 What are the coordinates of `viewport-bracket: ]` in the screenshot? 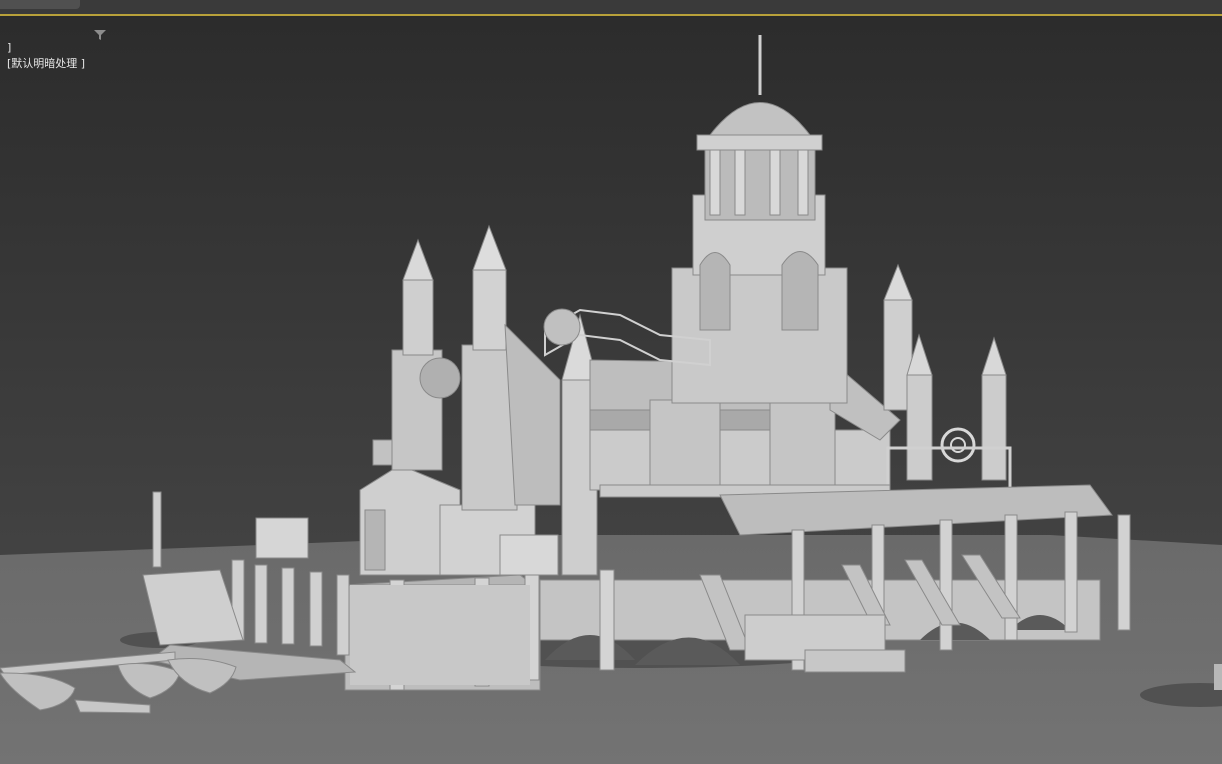 It's located at (9, 47).